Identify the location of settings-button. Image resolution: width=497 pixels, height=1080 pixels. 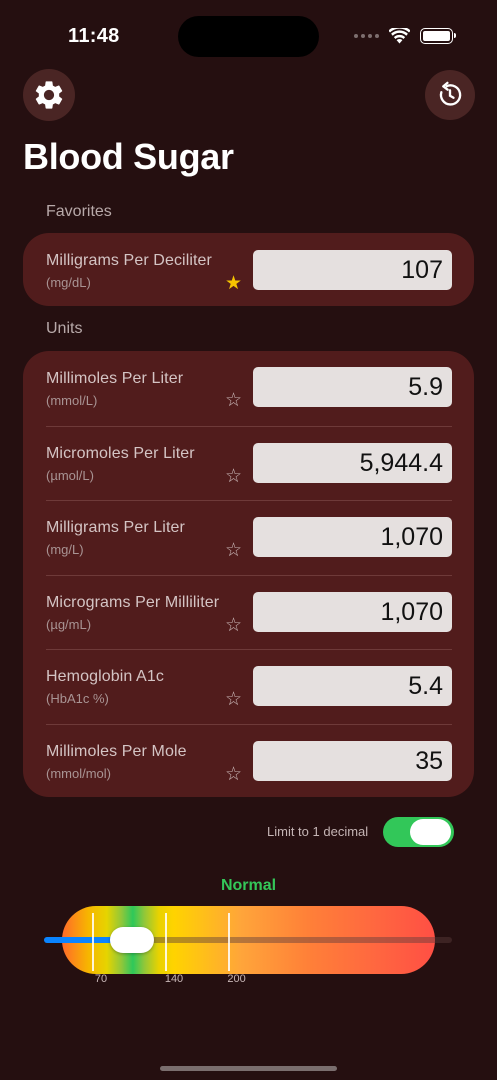
(49, 95).